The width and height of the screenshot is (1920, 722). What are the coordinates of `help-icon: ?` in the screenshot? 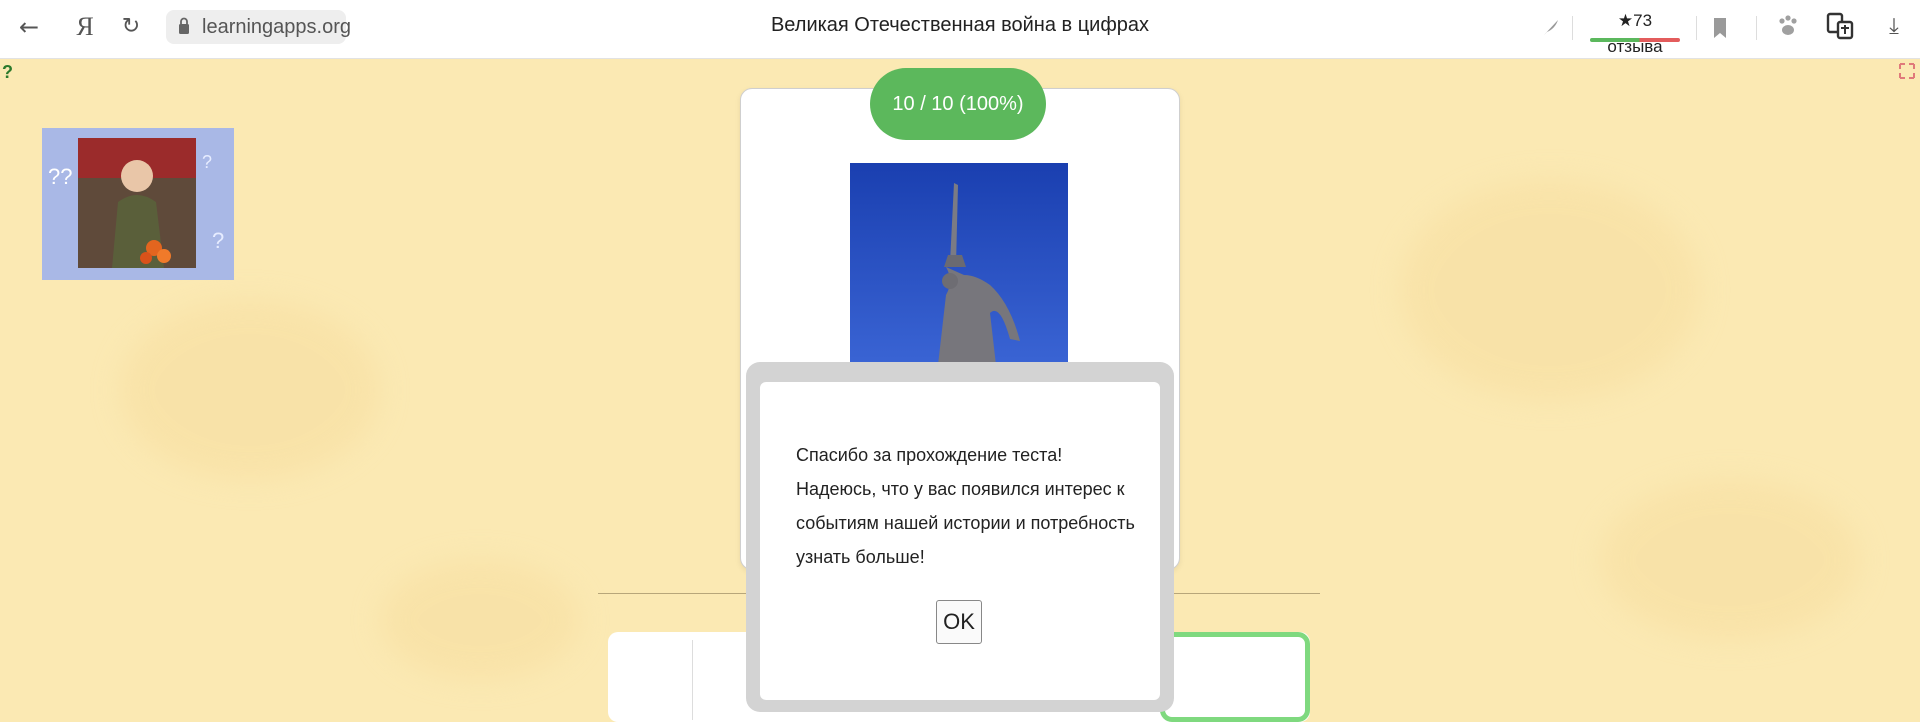 It's located at (7, 72).